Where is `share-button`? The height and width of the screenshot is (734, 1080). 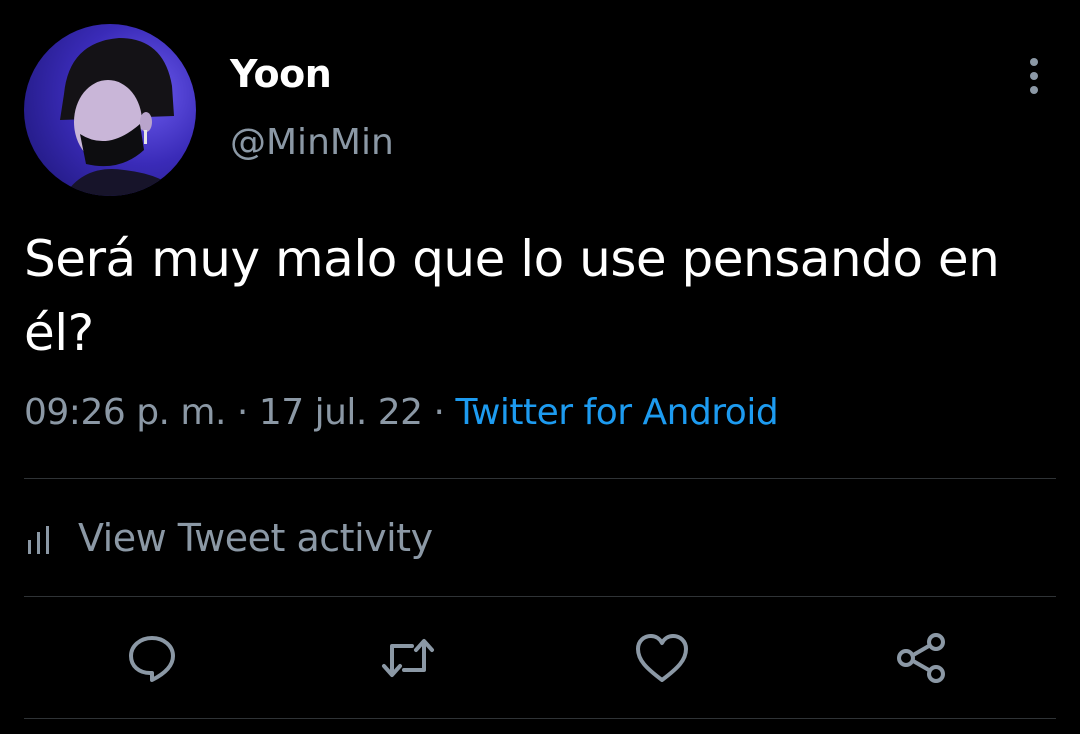 share-button is located at coordinates (922, 658).